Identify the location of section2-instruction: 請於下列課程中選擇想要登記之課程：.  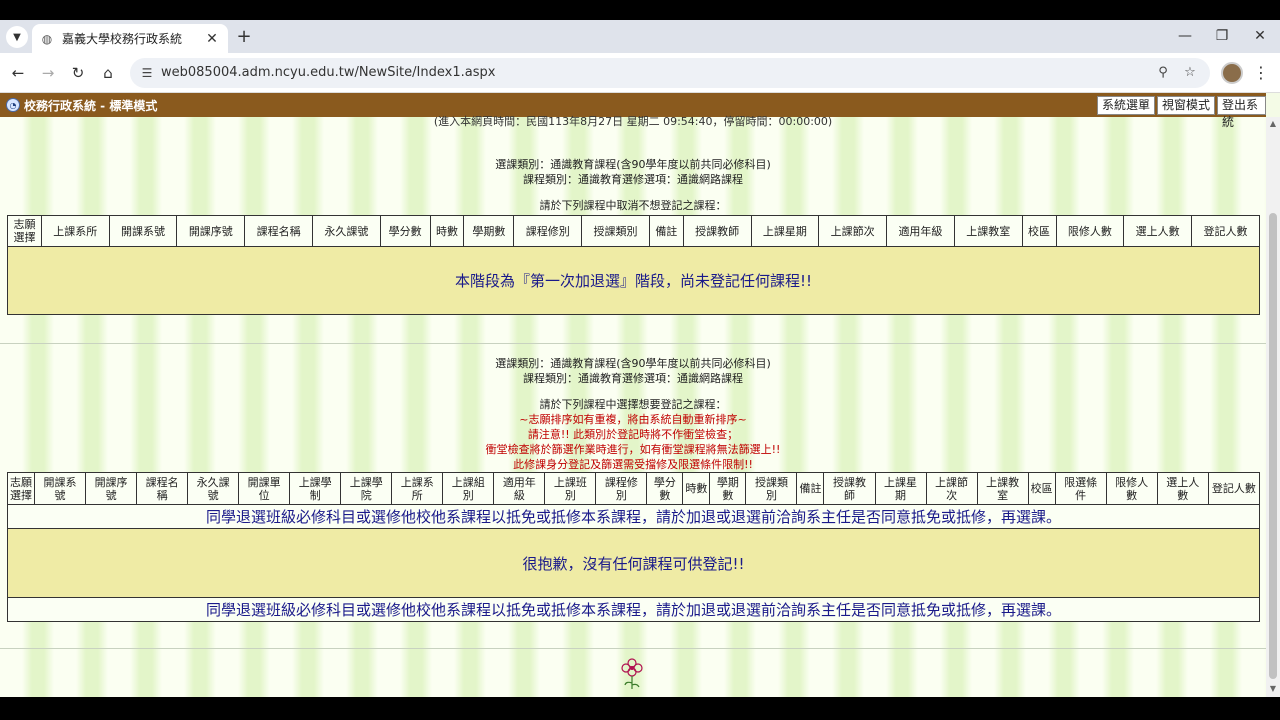
(633, 404).